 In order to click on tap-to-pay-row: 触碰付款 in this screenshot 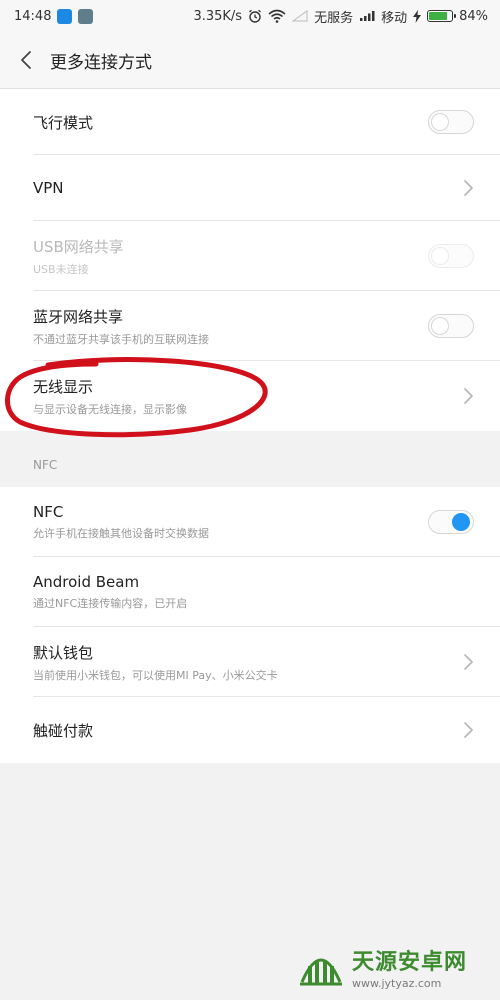, I will do `click(250, 730)`.